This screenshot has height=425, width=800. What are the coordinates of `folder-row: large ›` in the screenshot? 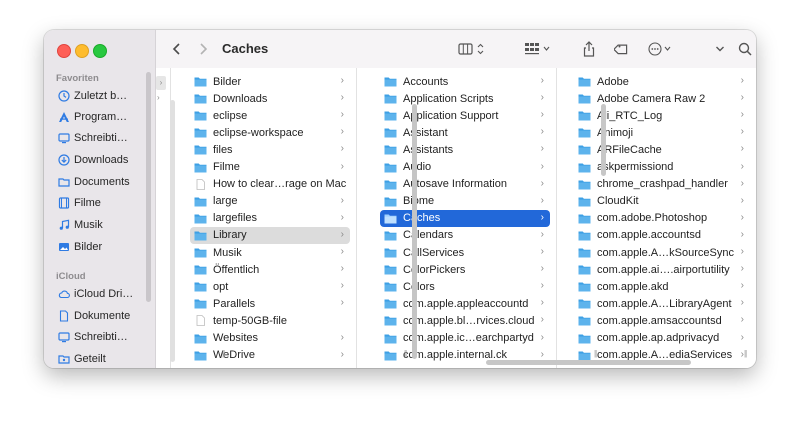 It's located at (270, 201).